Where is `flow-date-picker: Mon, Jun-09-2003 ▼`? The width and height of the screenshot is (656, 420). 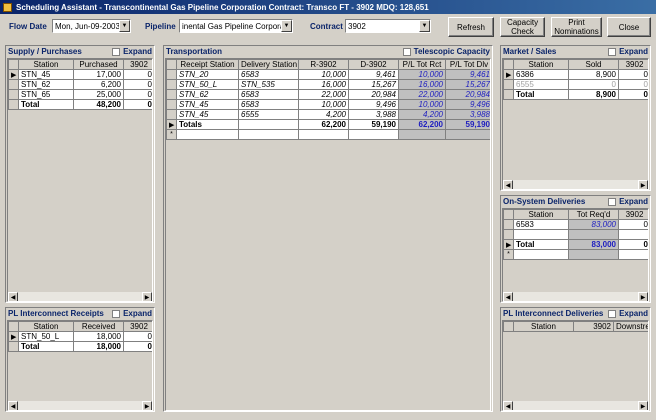 flow-date-picker: Mon, Jun-09-2003 ▼ is located at coordinates (91, 26).